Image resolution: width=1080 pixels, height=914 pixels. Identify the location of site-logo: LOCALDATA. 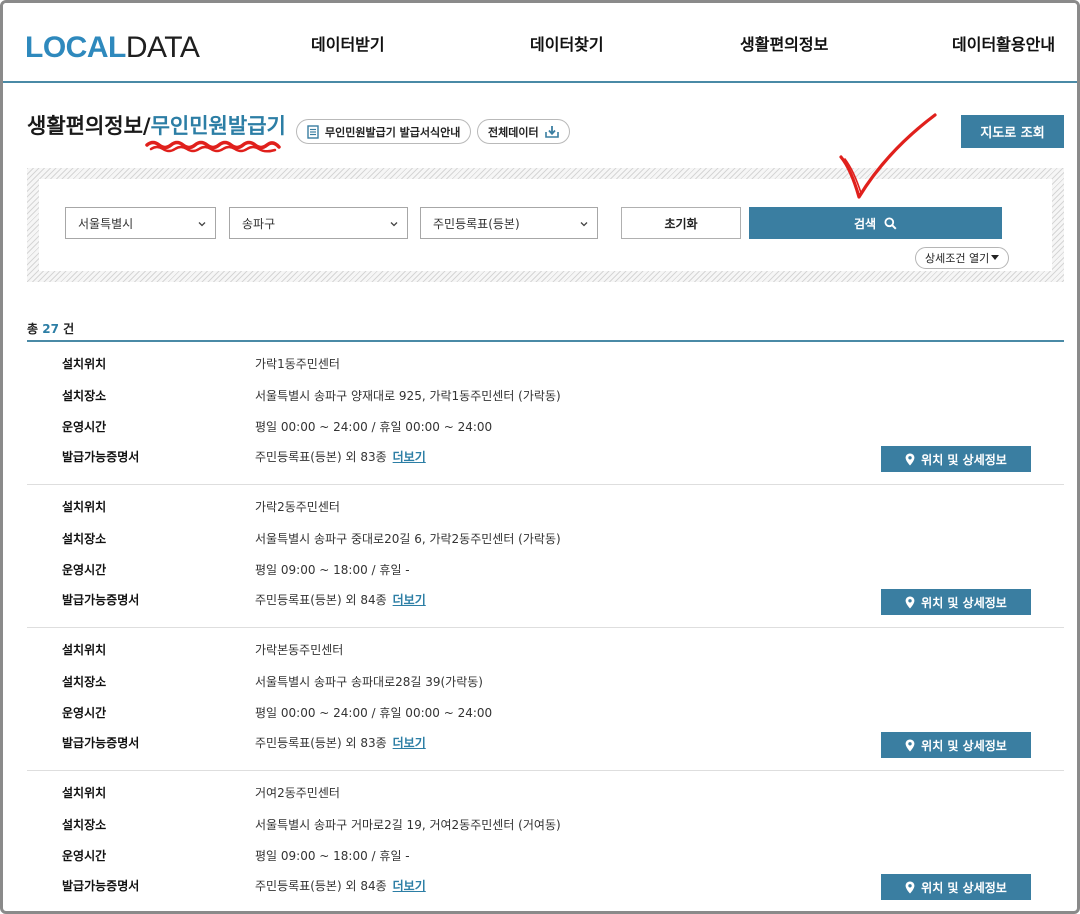
(112, 48).